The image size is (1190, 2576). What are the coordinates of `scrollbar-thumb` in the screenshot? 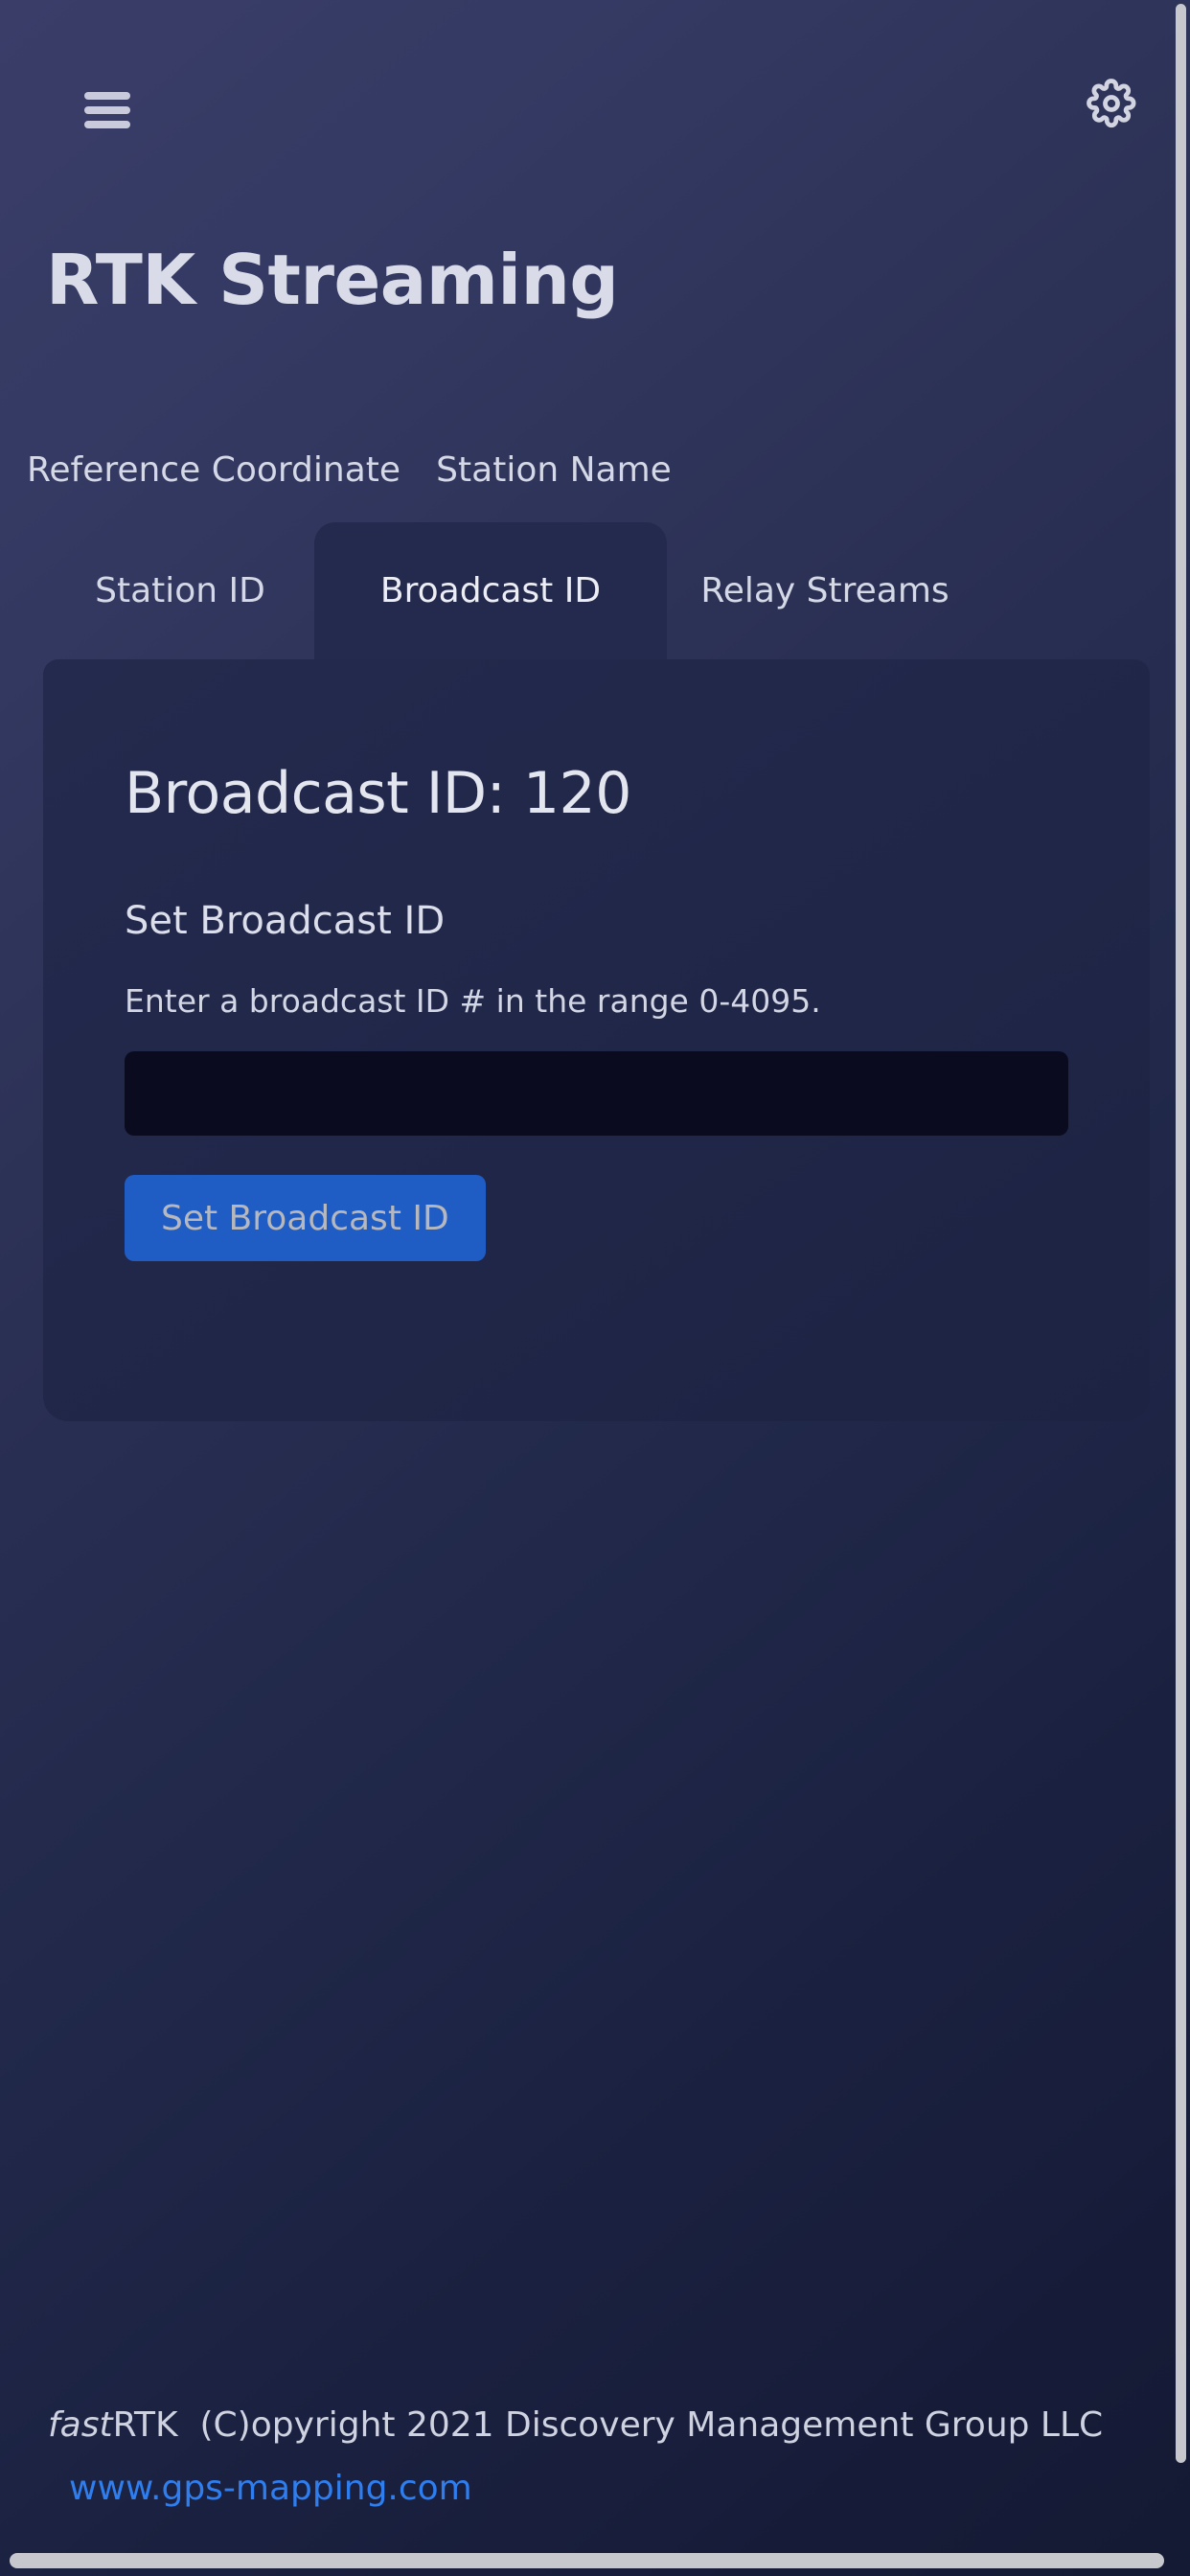 It's located at (1181, 1233).